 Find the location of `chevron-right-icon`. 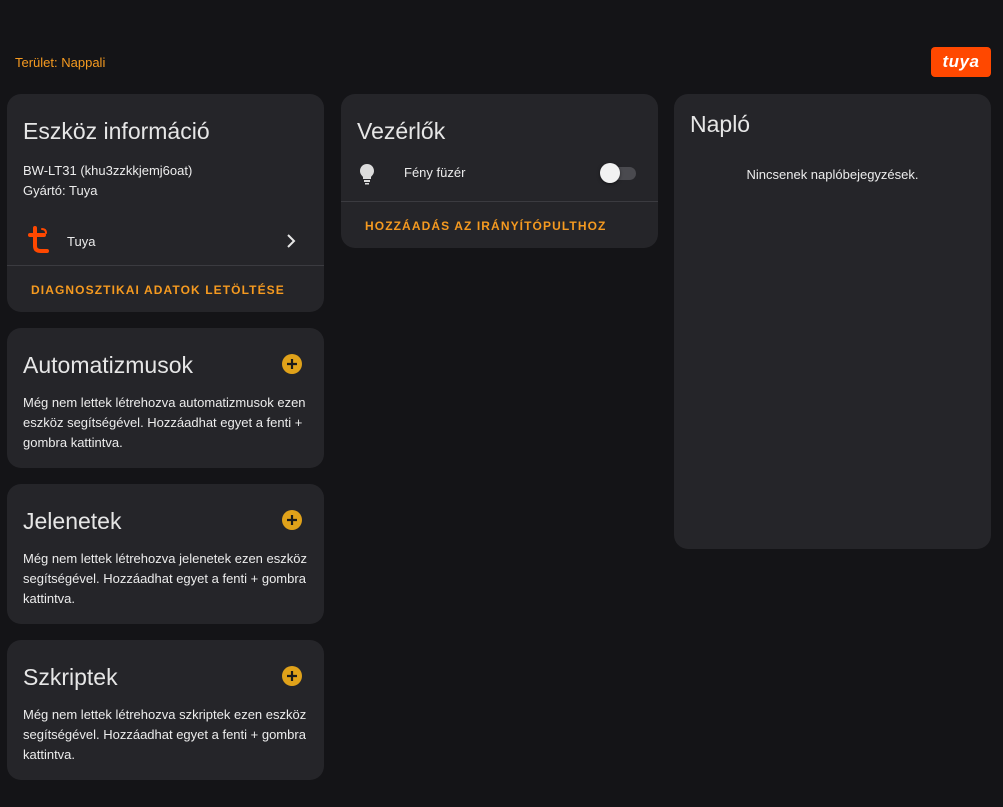

chevron-right-icon is located at coordinates (291, 243).